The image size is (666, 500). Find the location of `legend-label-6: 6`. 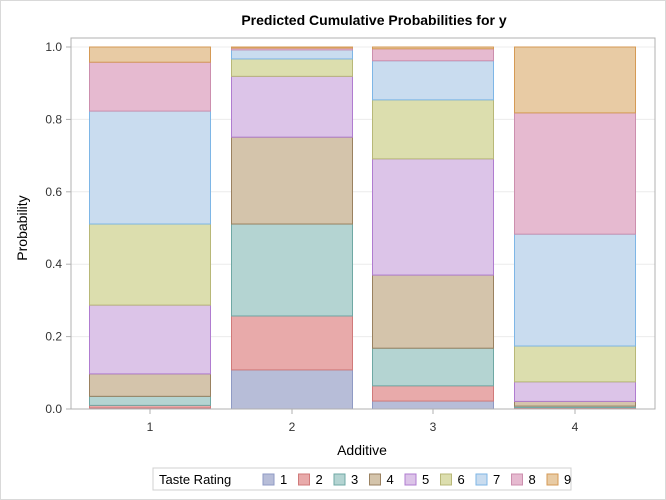

legend-label-6: 6 is located at coordinates (461, 479).